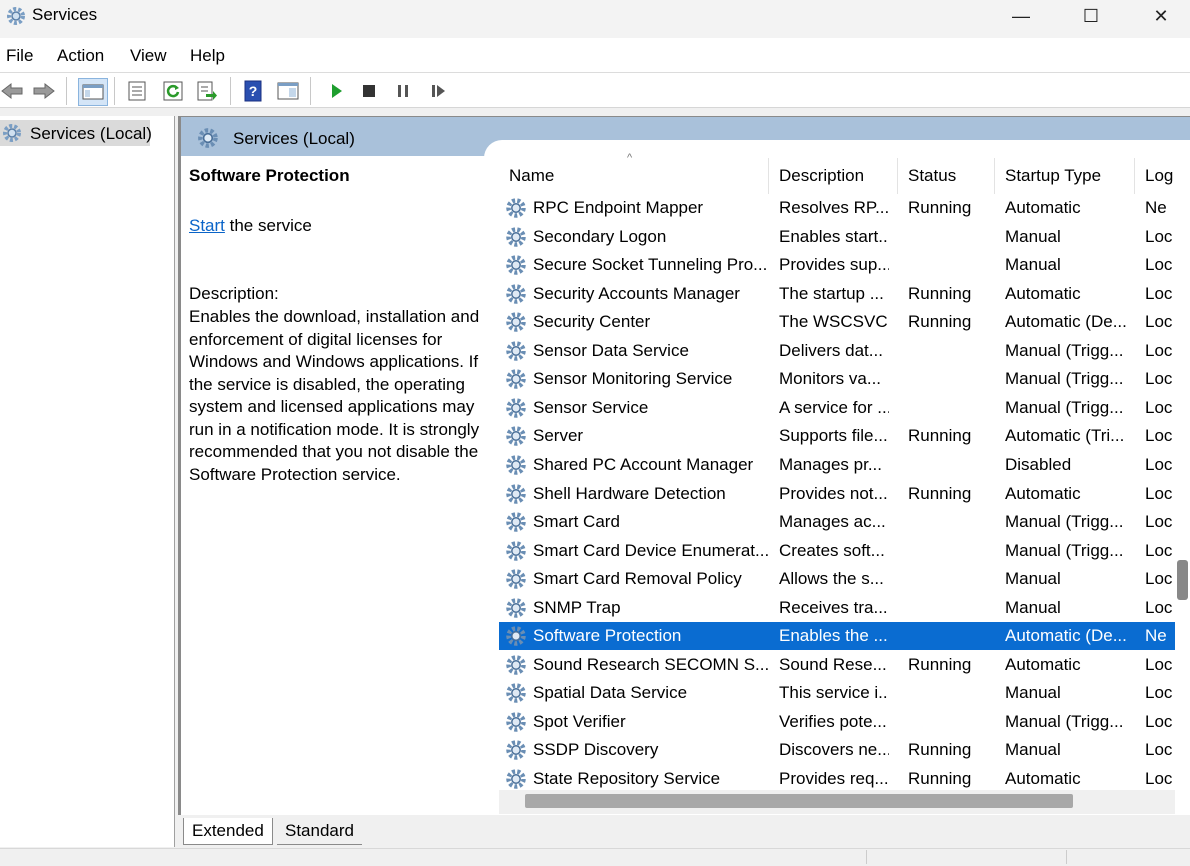 The width and height of the screenshot is (1190, 866). What do you see at coordinates (591, 407) in the screenshot?
I see `service-name-cell: Sensor Service` at bounding box center [591, 407].